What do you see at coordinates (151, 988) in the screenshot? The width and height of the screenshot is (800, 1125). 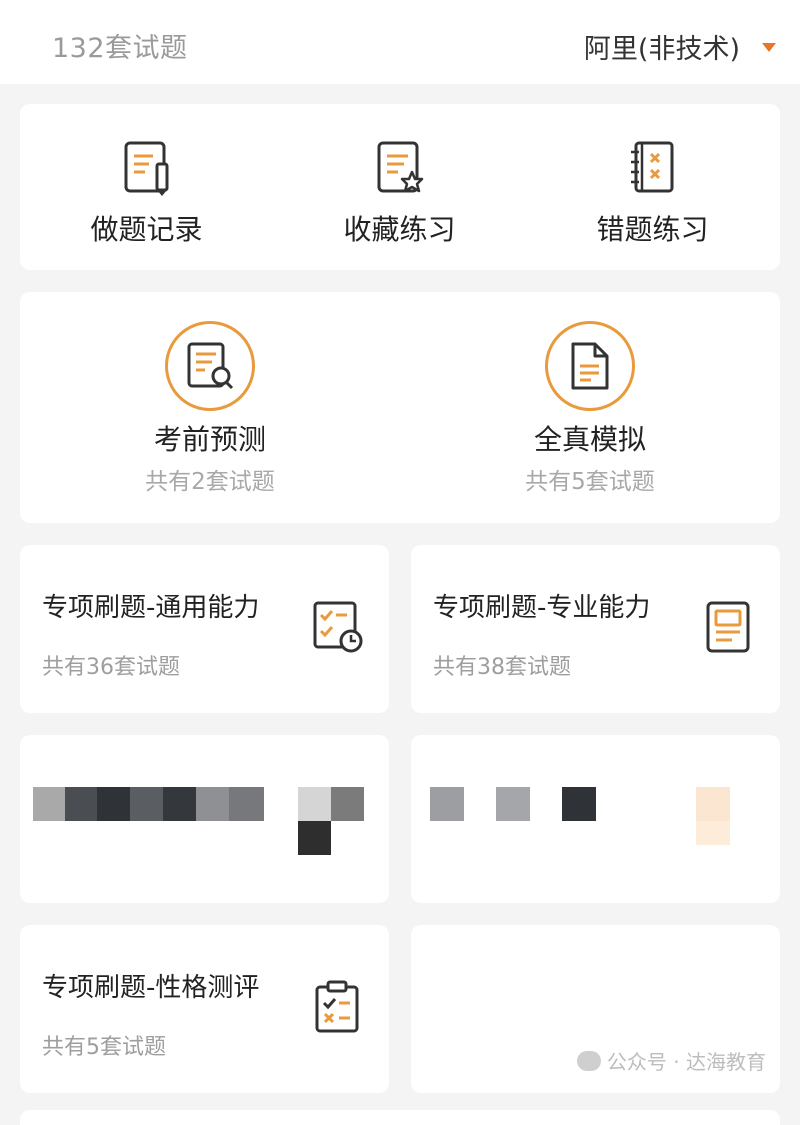 I see `topic-title: 专项刷题-性格测评` at bounding box center [151, 988].